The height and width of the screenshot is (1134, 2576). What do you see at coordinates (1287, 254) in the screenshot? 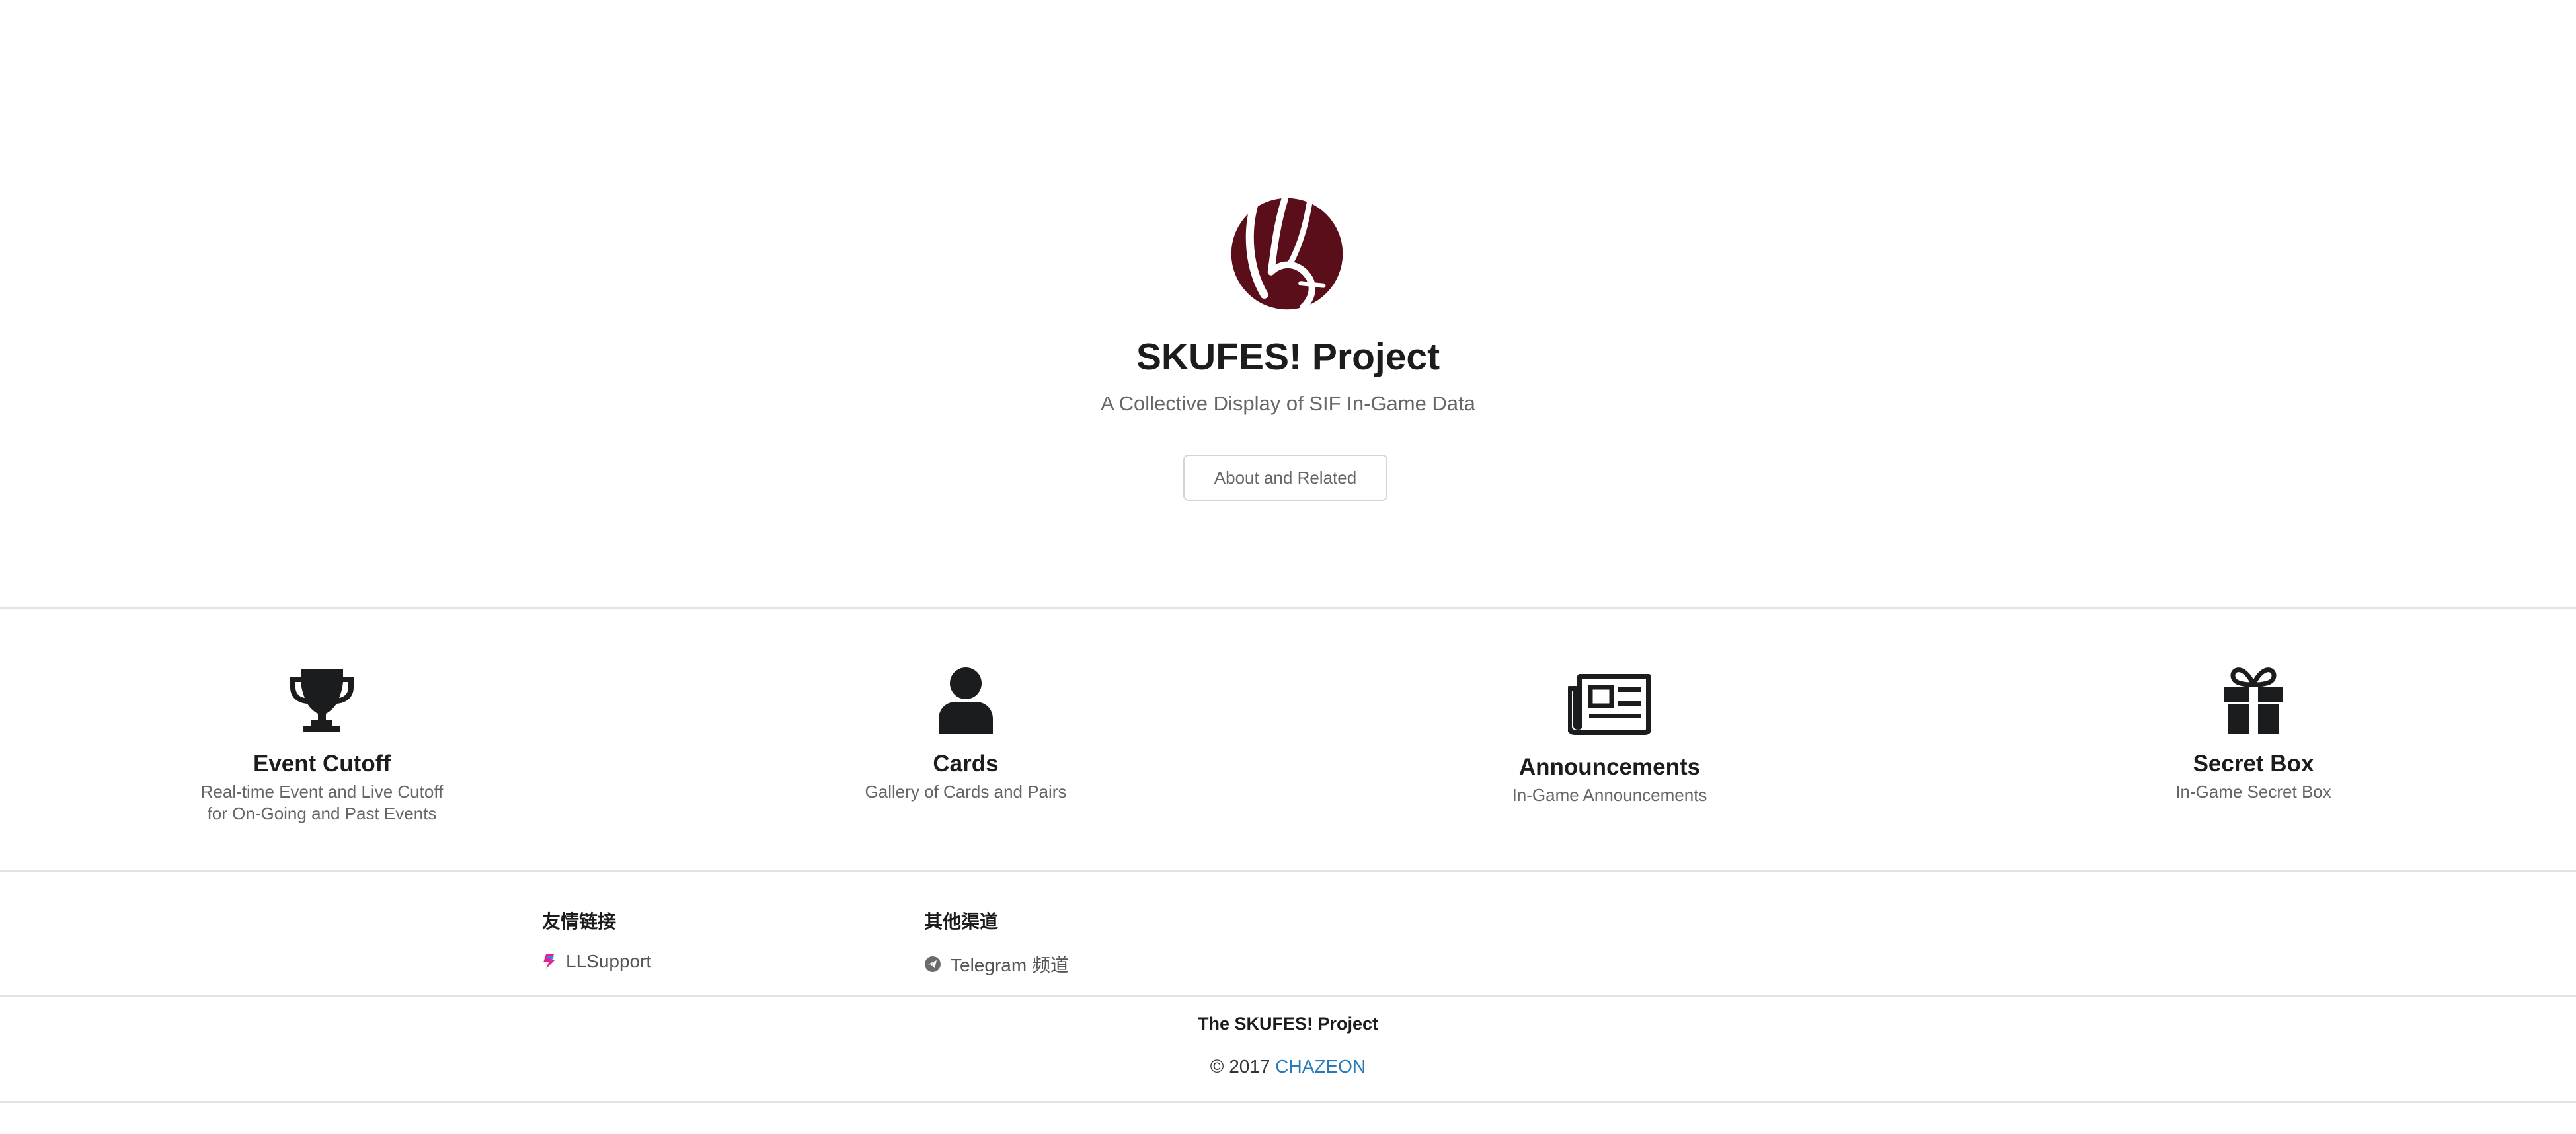
I see `skufes-logo-icon` at bounding box center [1287, 254].